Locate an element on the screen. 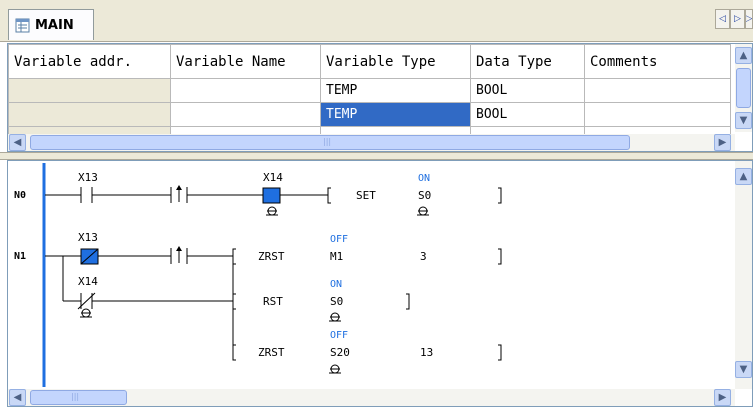 This screenshot has width=753, height=407. grid-hscroll-grip: ||| is located at coordinates (327, 141).